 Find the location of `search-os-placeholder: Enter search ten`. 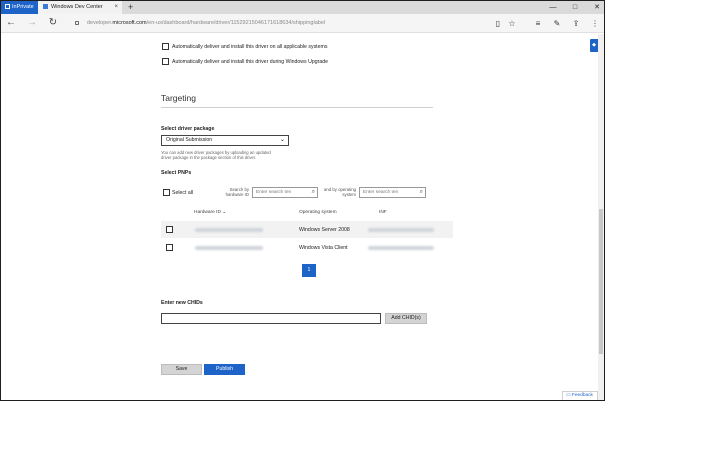

search-os-placeholder: Enter search ten is located at coordinates (381, 192).